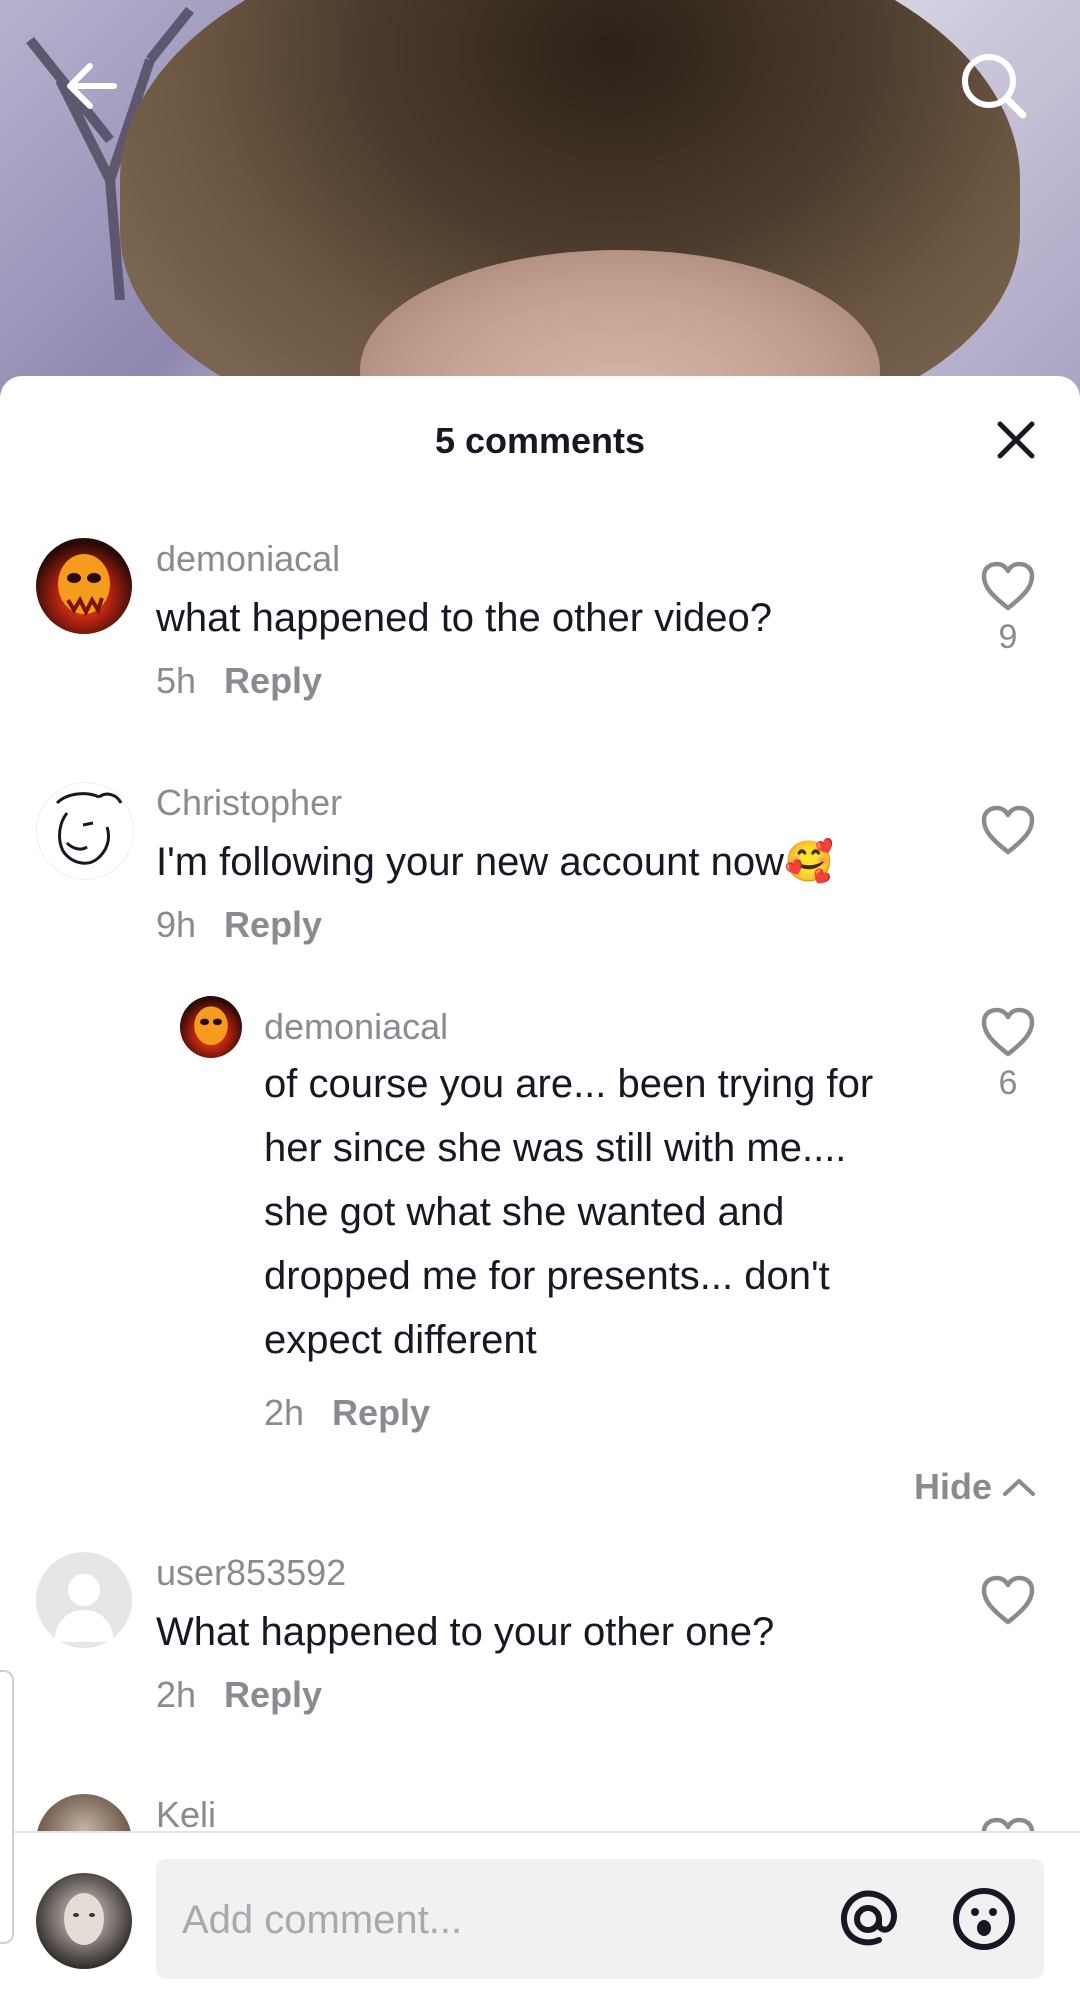 This screenshot has height=2007, width=1080. I want to click on hide-replies-label: Hide, so click(952, 1486).